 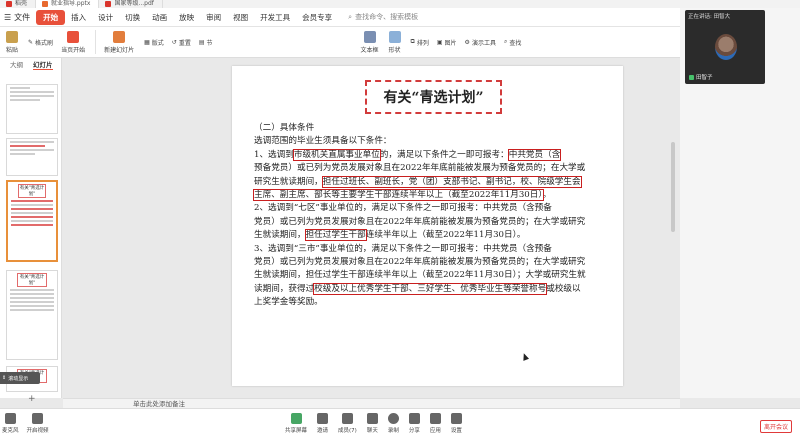 I want to click on scroll-icon: ⇕, so click(x=4, y=378).